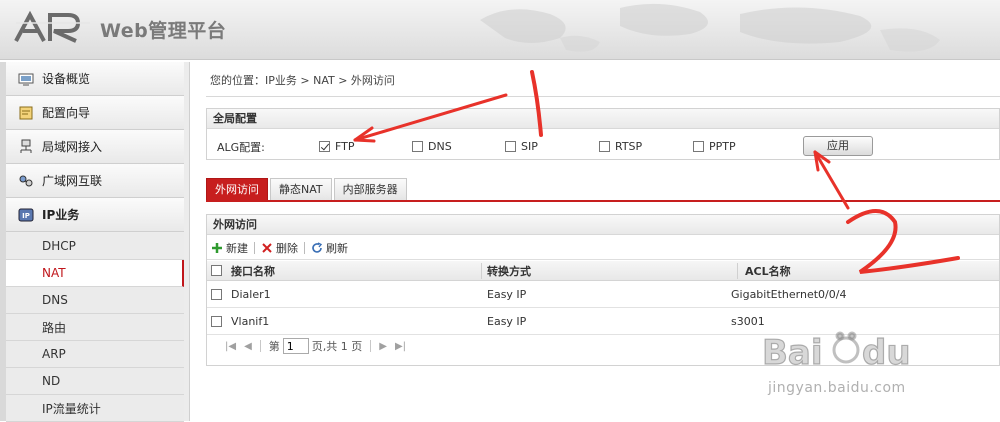  What do you see at coordinates (95, 381) in the screenshot?
I see `sidebar-subitem-nd: ND` at bounding box center [95, 381].